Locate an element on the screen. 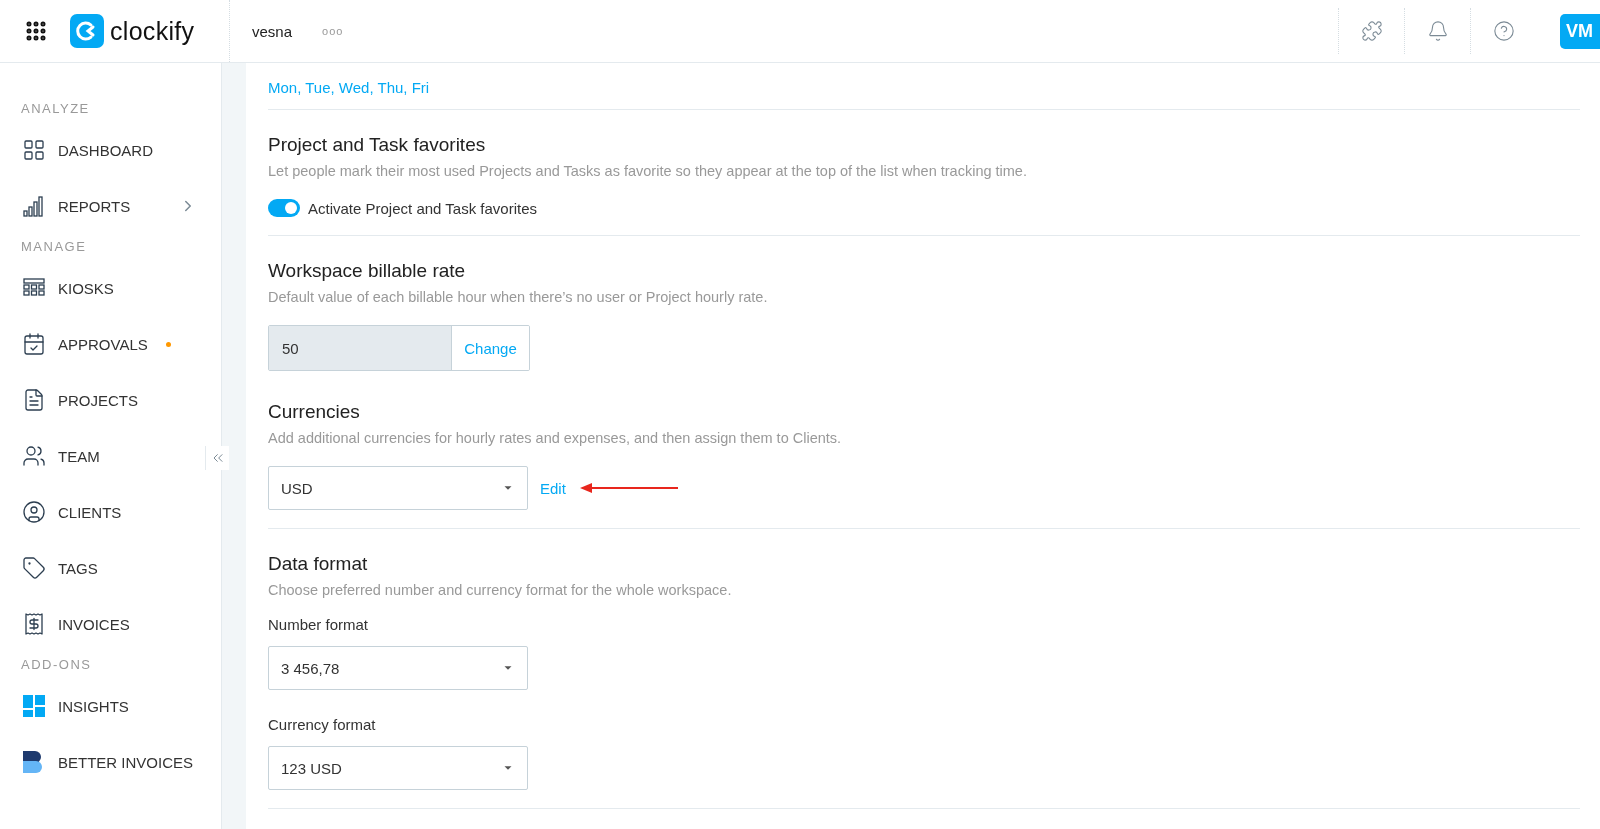 The image size is (1600, 829). sidebar-item: CLIENTS is located at coordinates (110, 512).